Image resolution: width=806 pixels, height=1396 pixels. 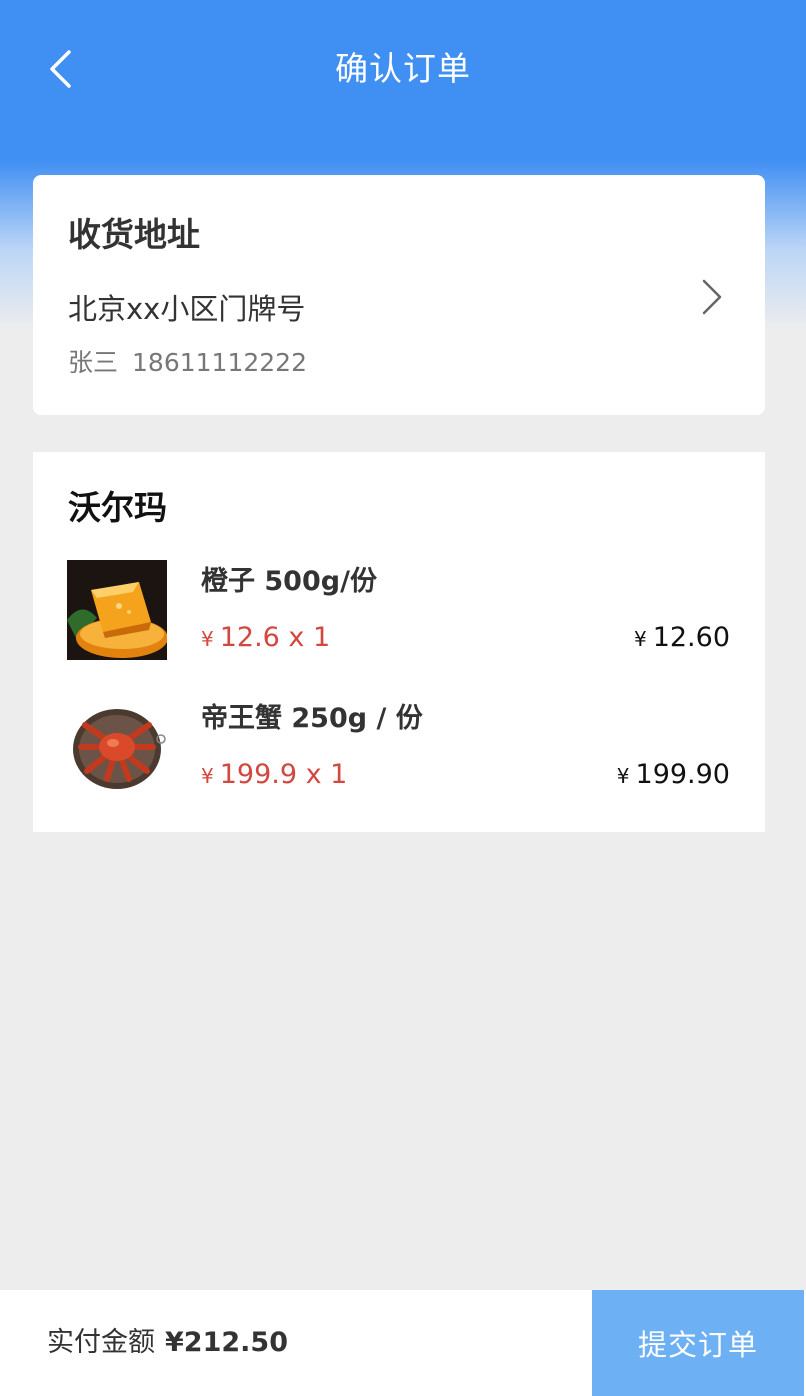 I want to click on checkout-bar: 实付金额 ¥212.50 提交订单, so click(x=403, y=1343).